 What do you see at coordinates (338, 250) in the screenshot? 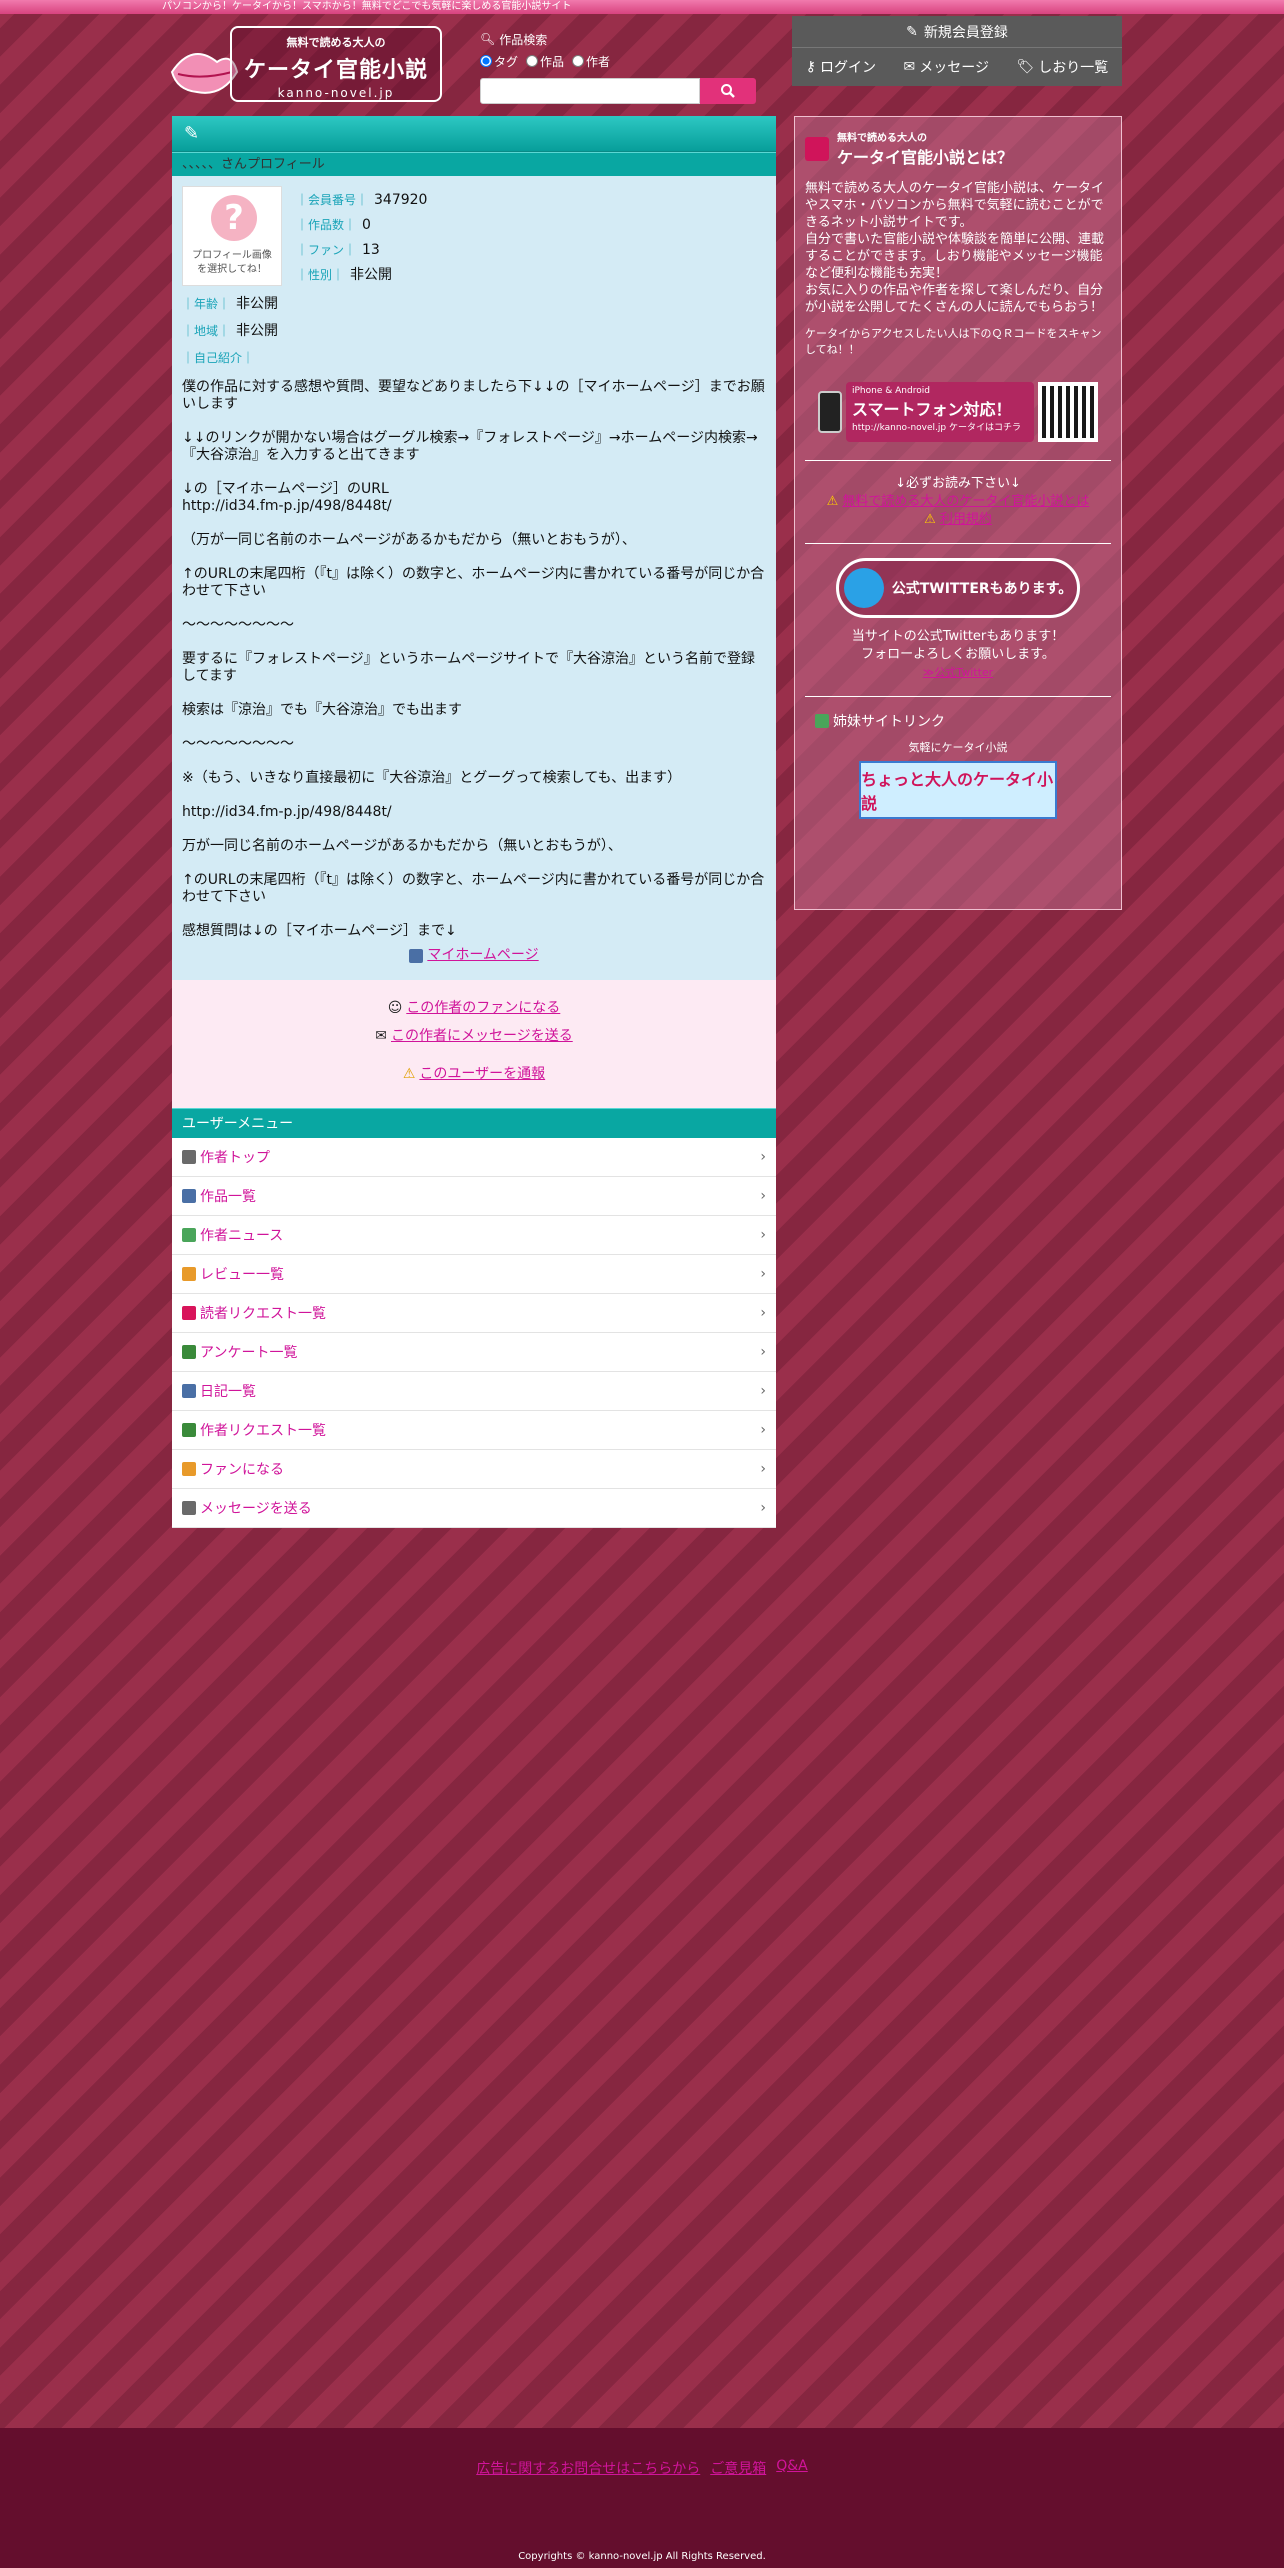
I see `fans-count: ｜ファン｜ 13` at bounding box center [338, 250].